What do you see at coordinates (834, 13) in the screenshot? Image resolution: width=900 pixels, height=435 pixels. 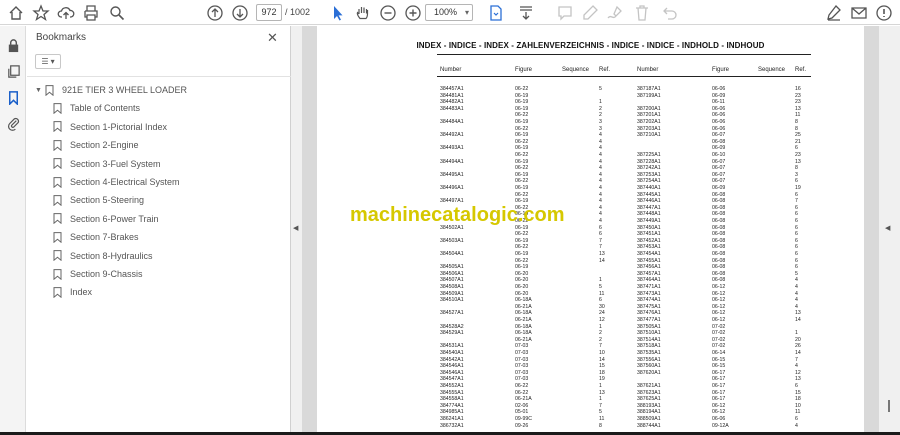 I see `edit-sign-icon` at bounding box center [834, 13].